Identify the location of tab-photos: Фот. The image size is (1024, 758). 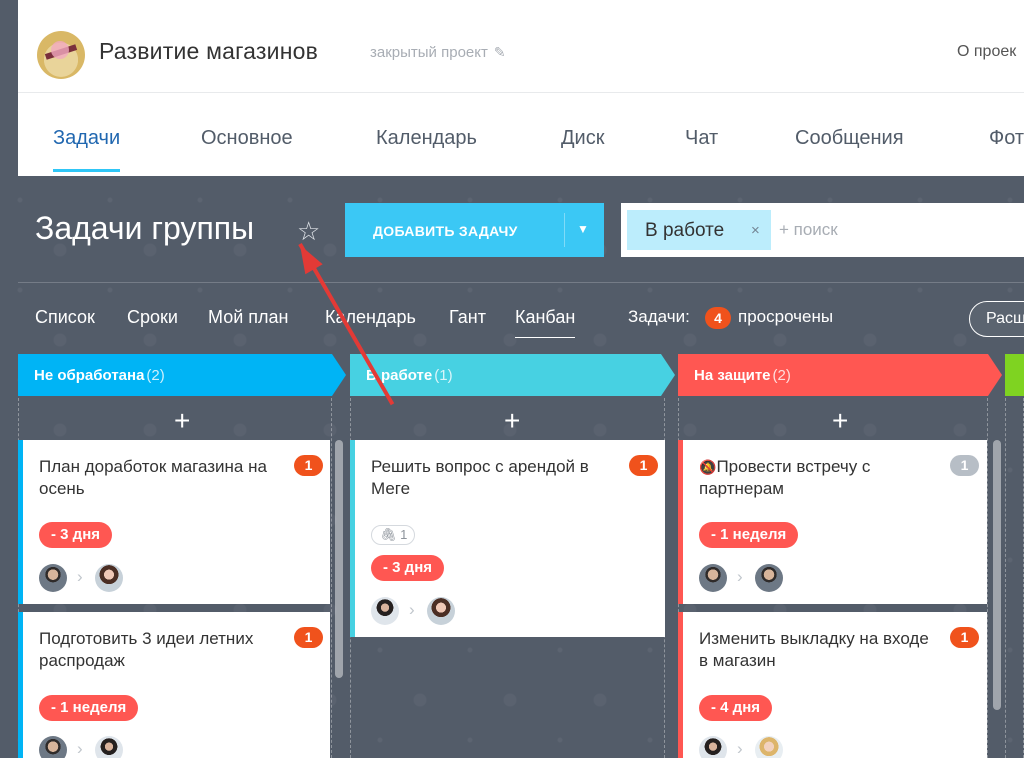
(1006, 138).